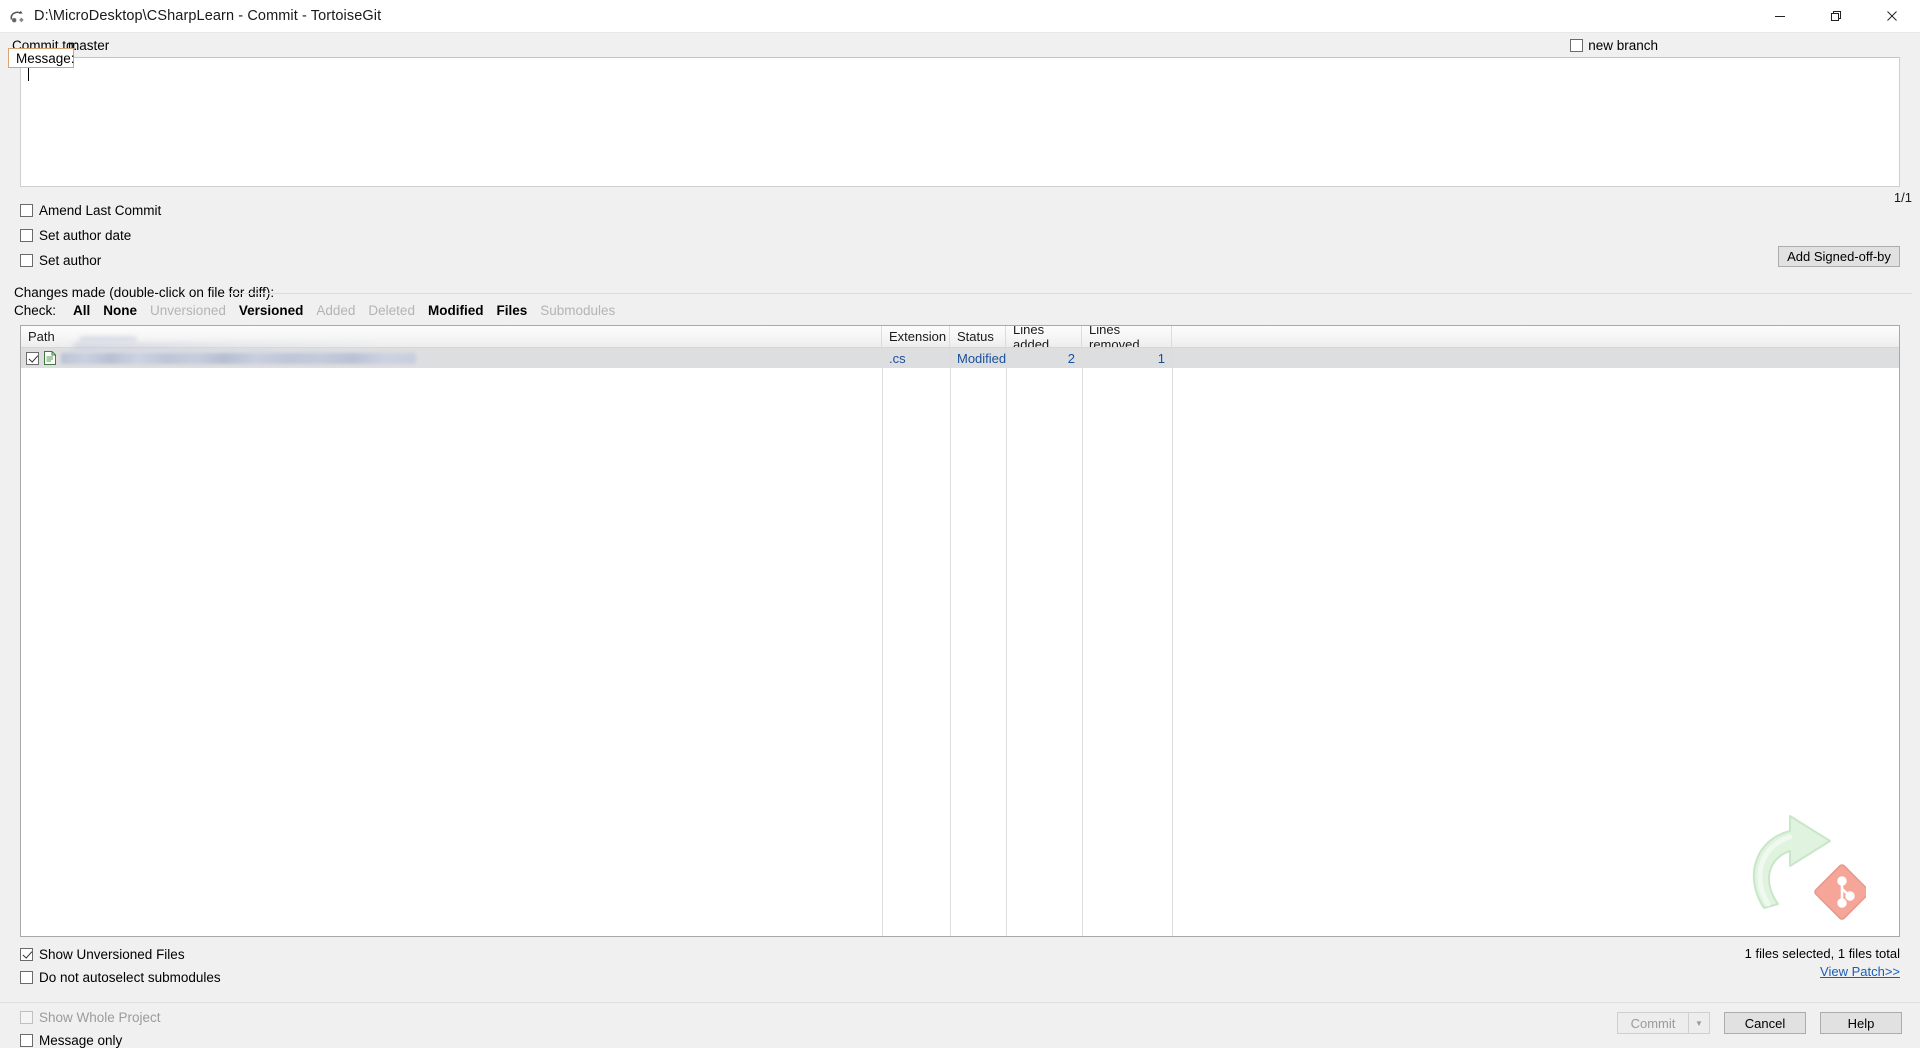 The width and height of the screenshot is (1920, 1048). I want to click on set-author: Set author, so click(90, 260).